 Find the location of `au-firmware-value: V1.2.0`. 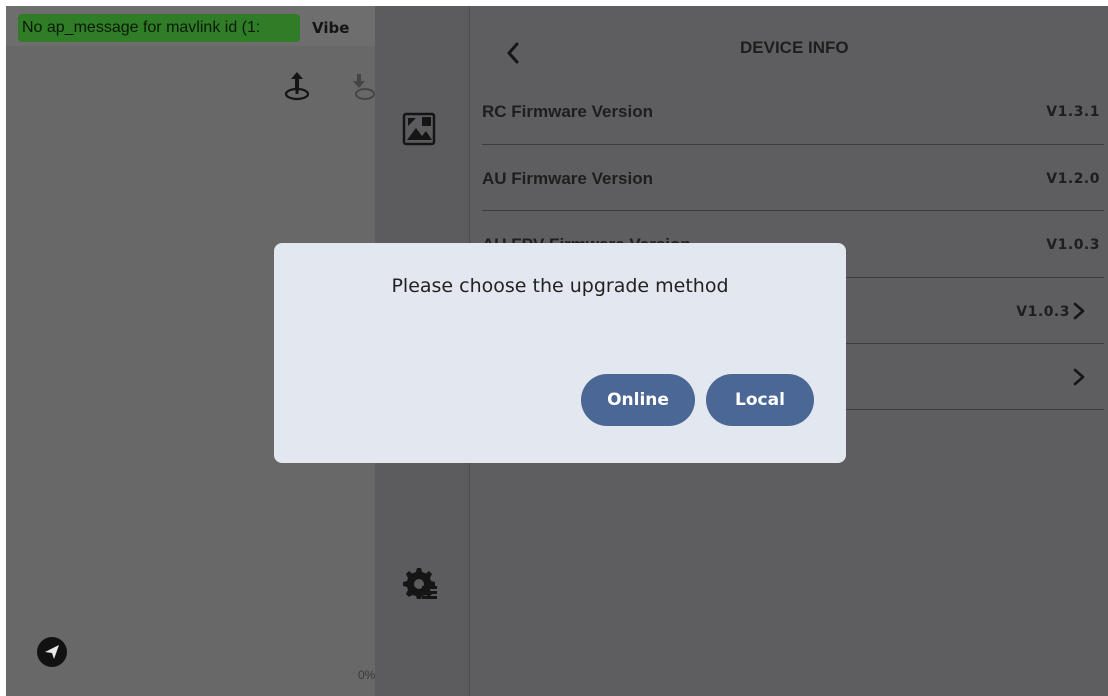

au-firmware-value: V1.2.0 is located at coordinates (1073, 179).